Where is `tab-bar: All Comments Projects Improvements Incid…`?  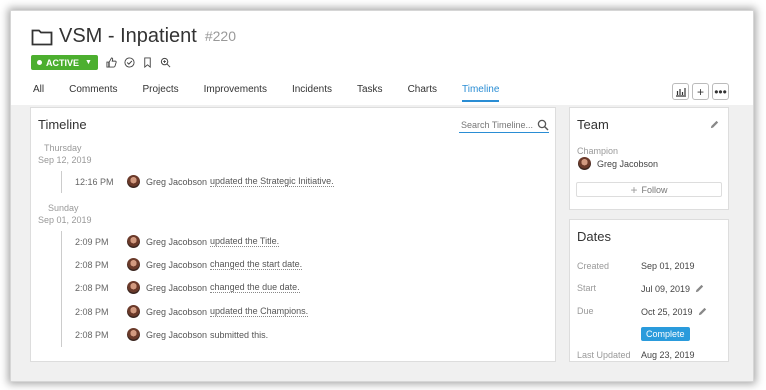
tab-bar: All Comments Projects Improvements Incid… is located at coordinates (278, 92).